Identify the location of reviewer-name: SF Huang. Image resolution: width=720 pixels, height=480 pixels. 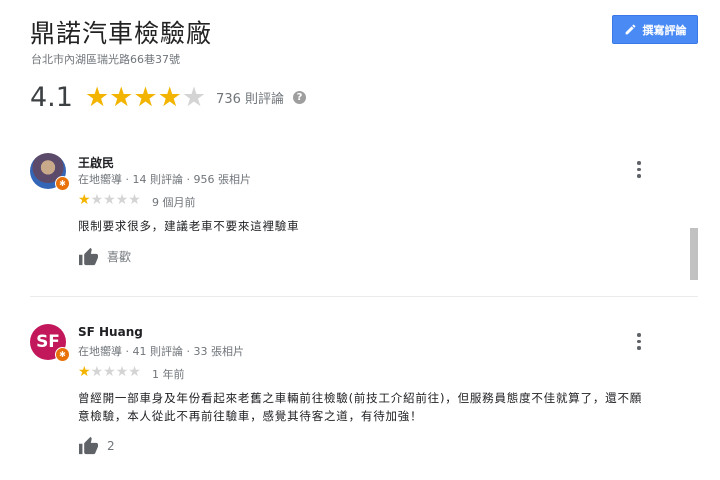
(110, 332).